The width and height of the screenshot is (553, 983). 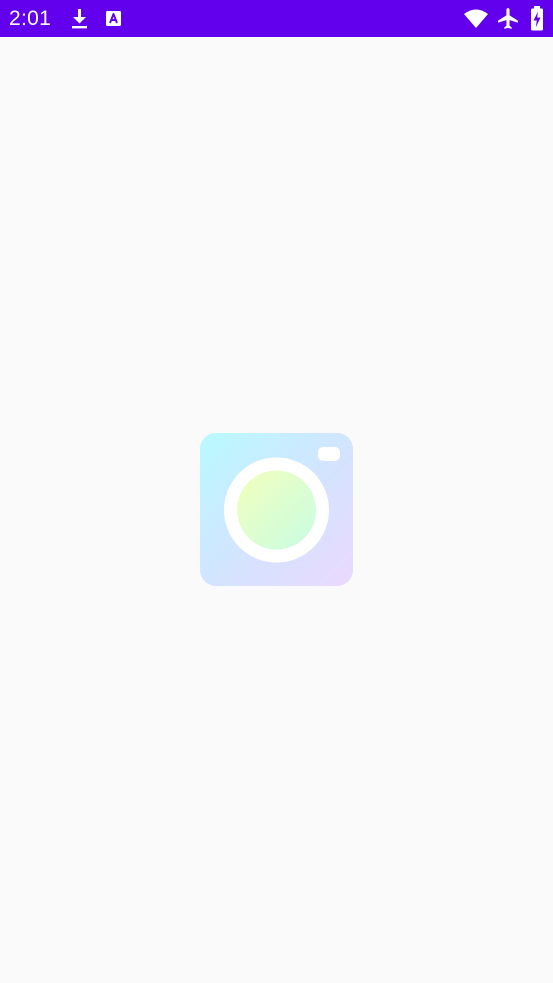 What do you see at coordinates (537, 18) in the screenshot?
I see `battery-charging-icon` at bounding box center [537, 18].